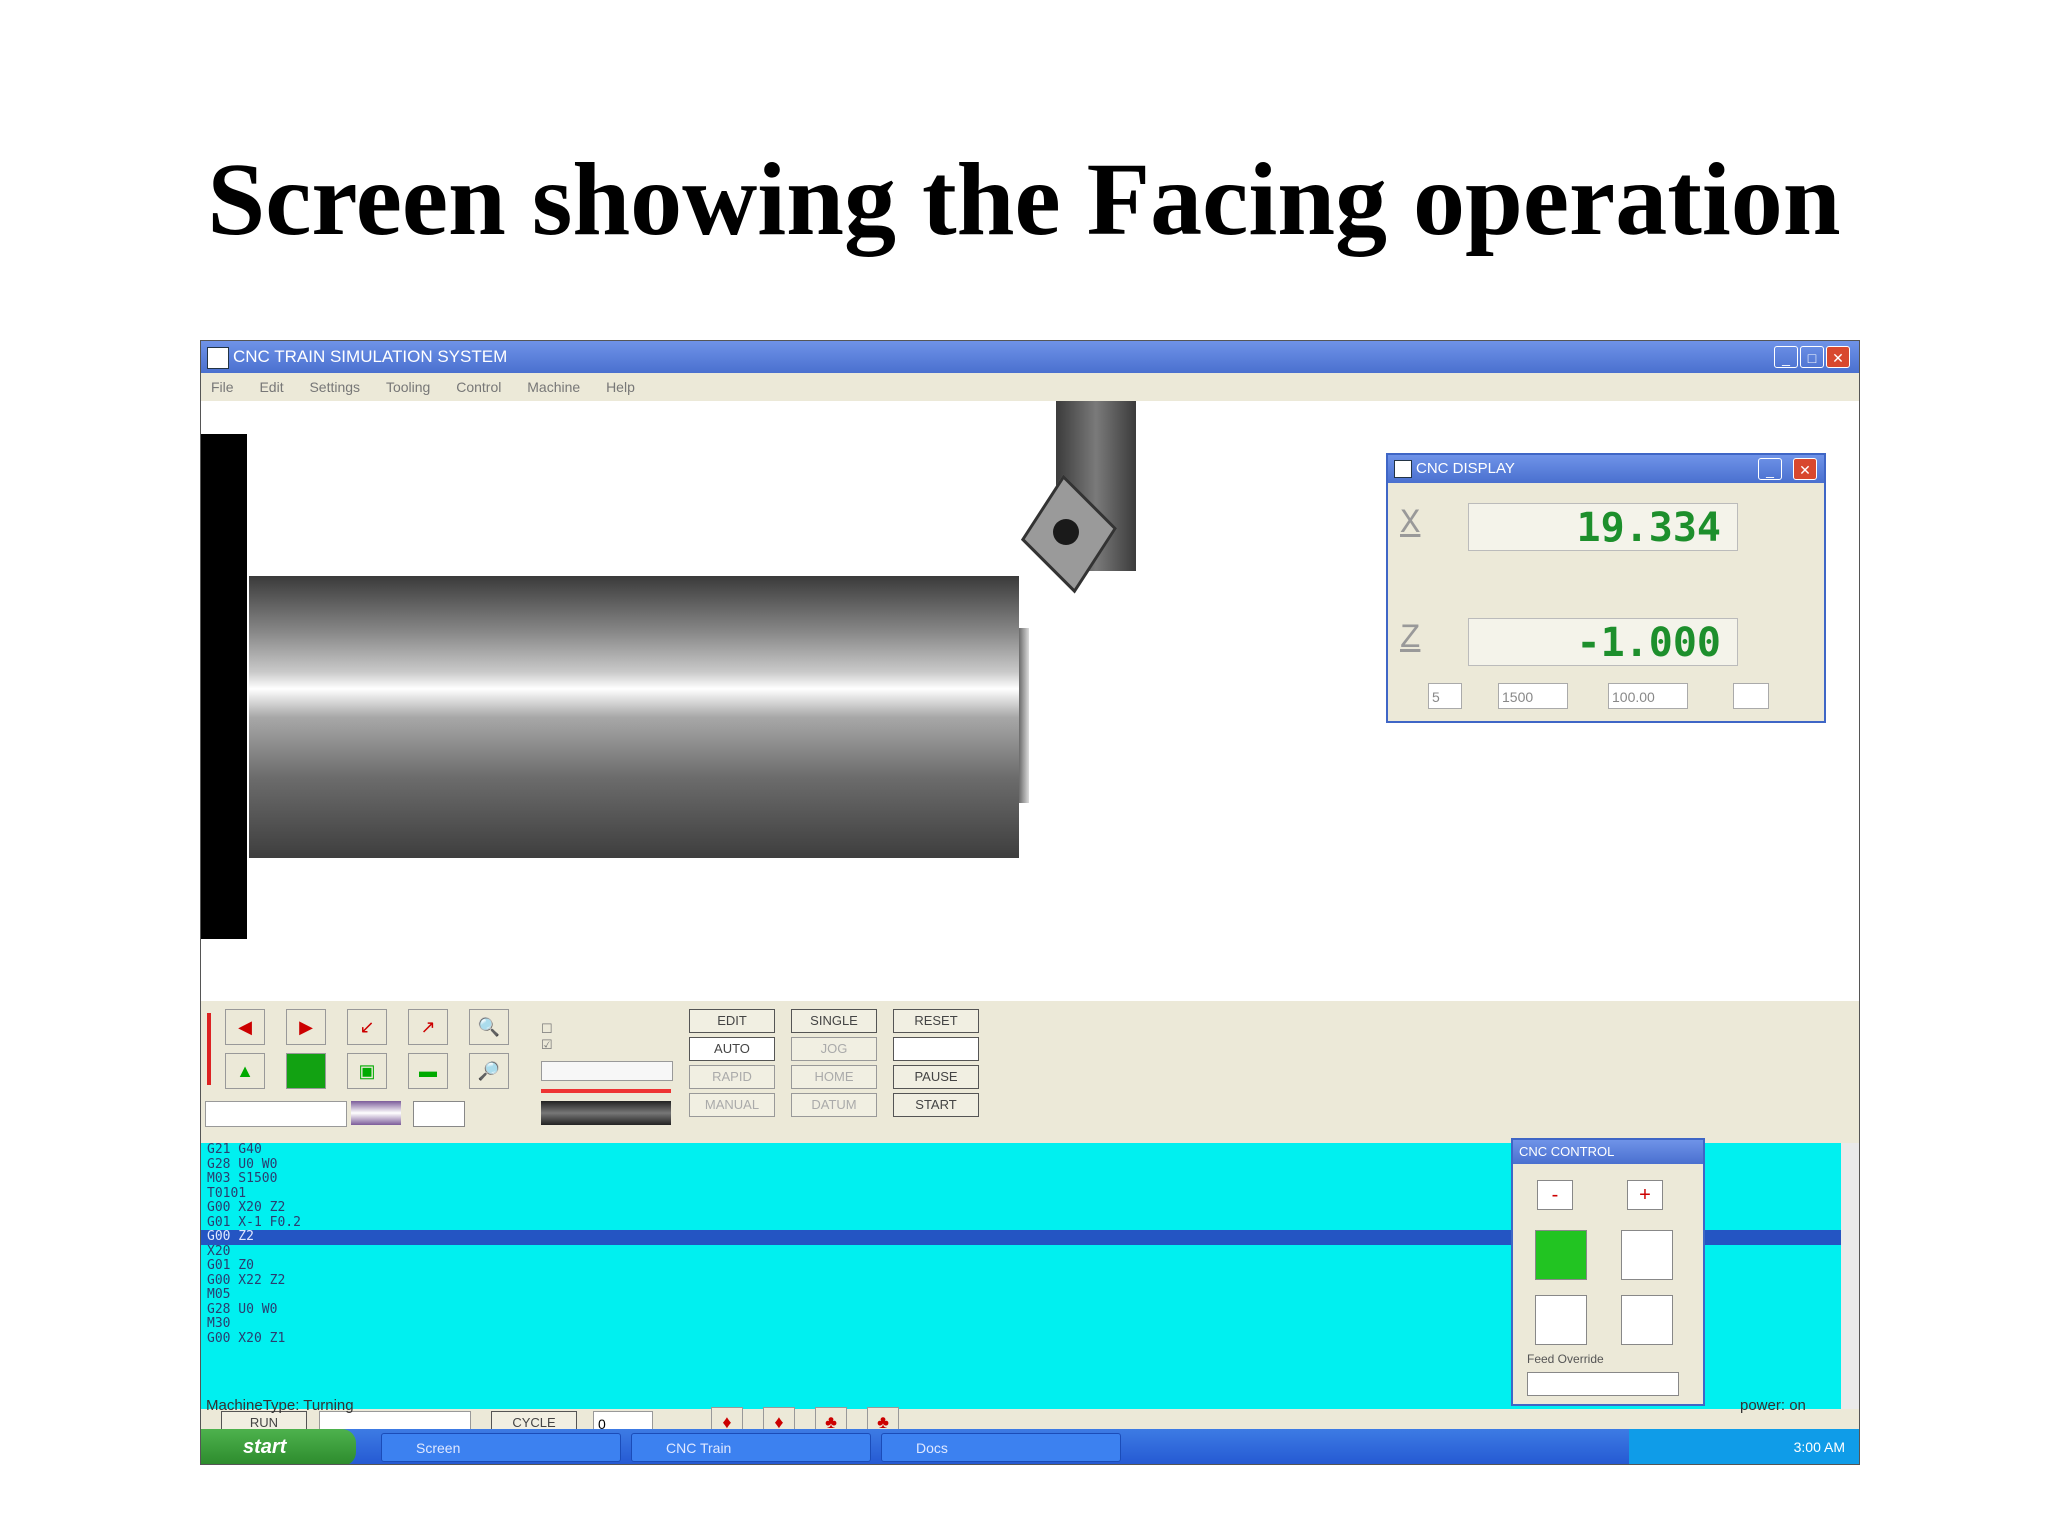 Image resolution: width=2048 pixels, height=1536 pixels. Describe the element at coordinates (936, 1021) in the screenshot. I see `reset-button: RESET` at that location.